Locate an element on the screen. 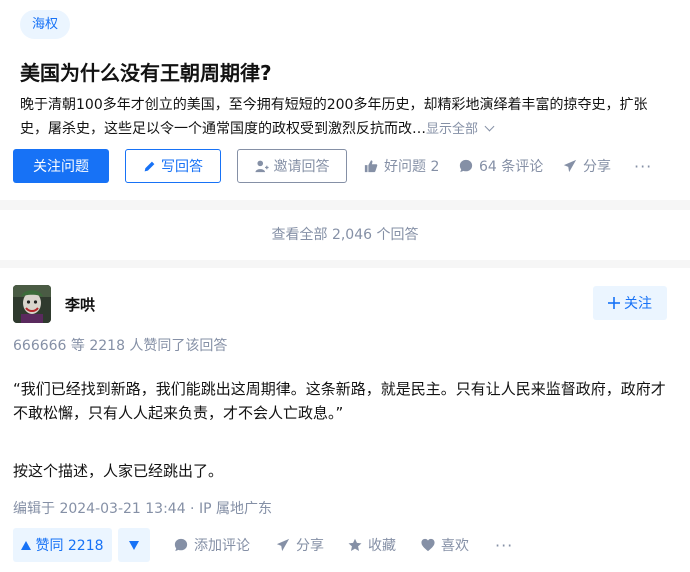 This screenshot has width=690, height=572. show-all-link: 显示全部 is located at coordinates (460, 129).